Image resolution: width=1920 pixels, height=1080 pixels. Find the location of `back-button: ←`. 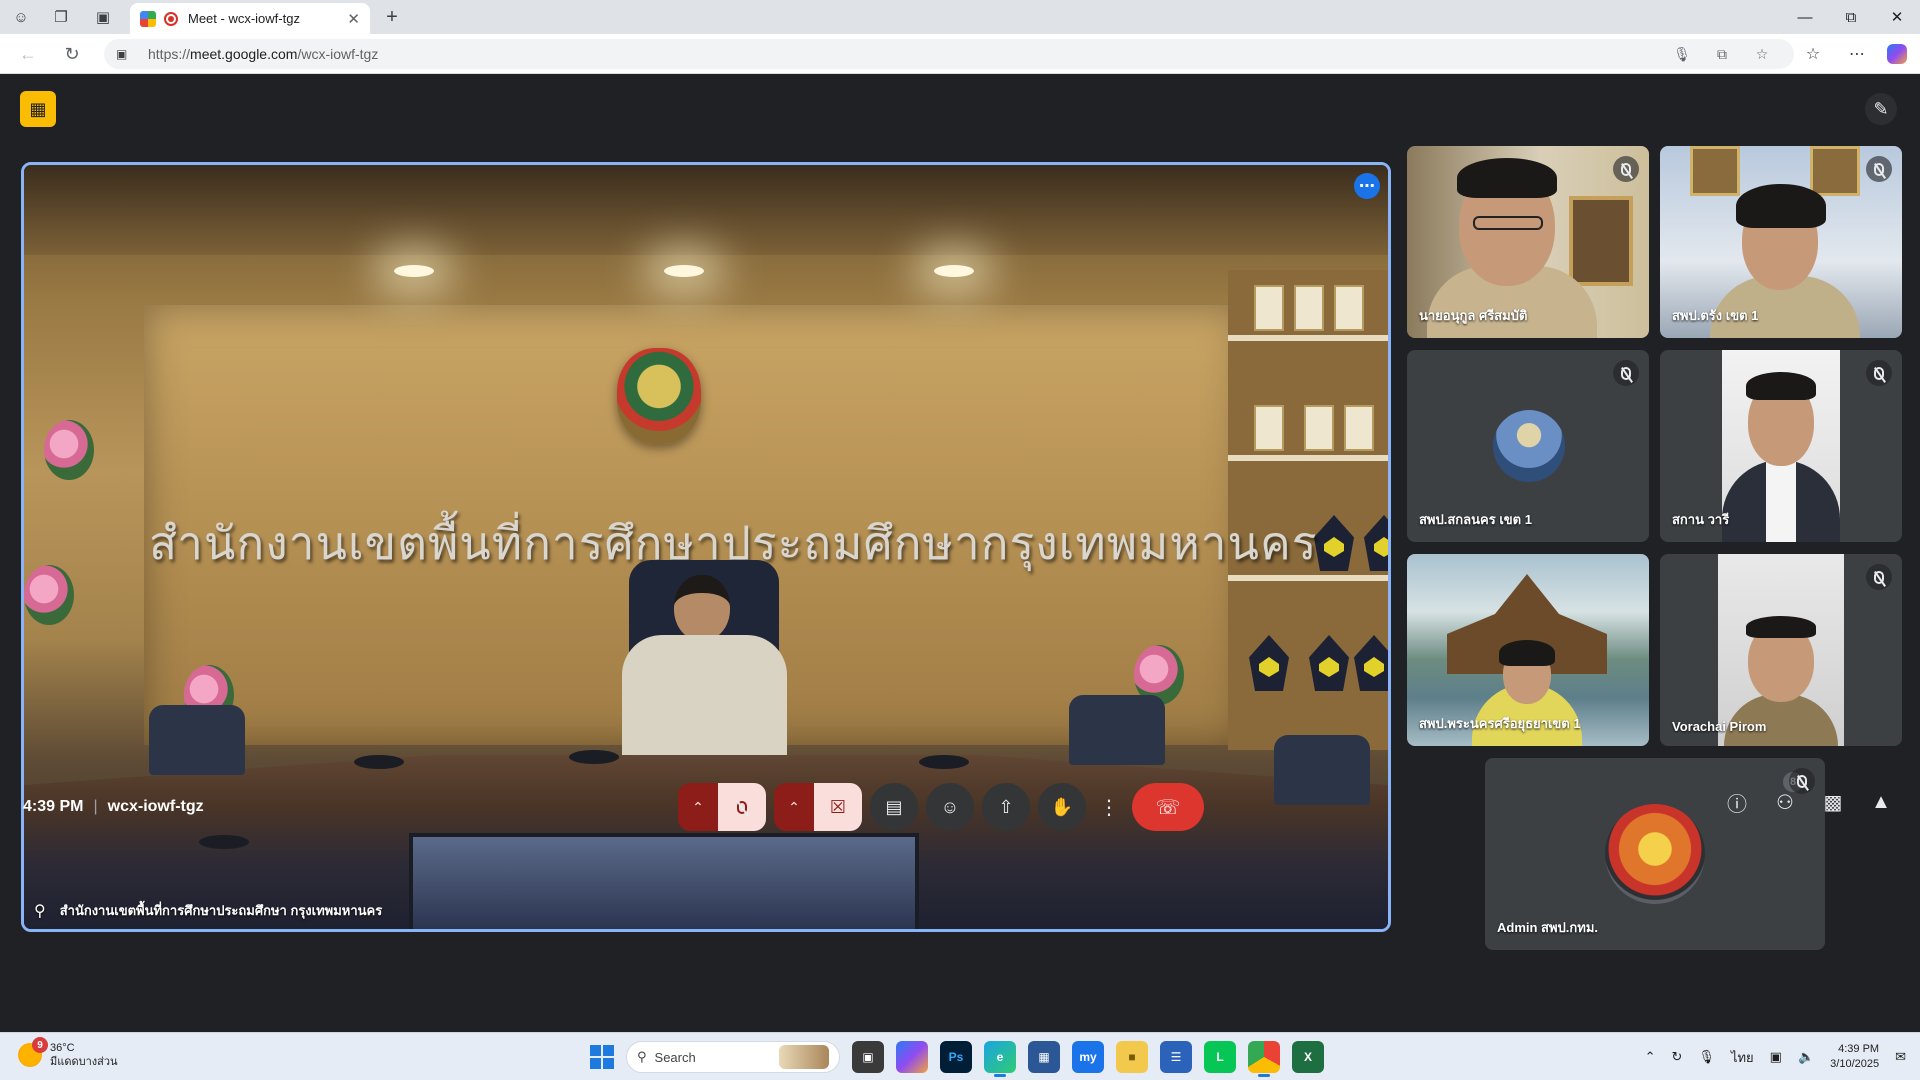

back-button: ← is located at coordinates (28, 54).